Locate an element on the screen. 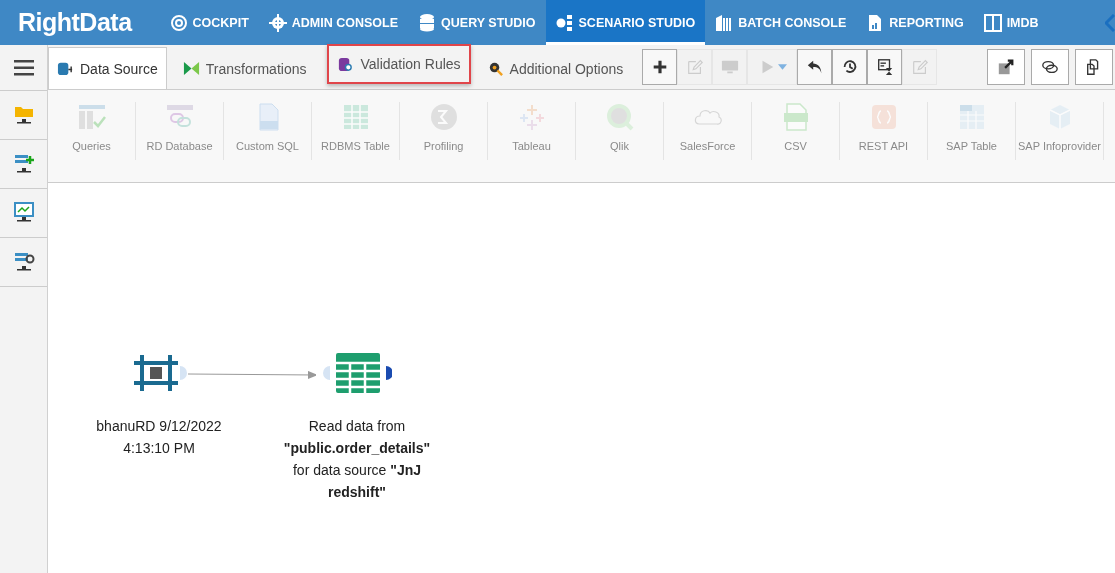 The height and width of the screenshot is (573, 1115). nav-item: QUERY STUDIO is located at coordinates (477, 22).